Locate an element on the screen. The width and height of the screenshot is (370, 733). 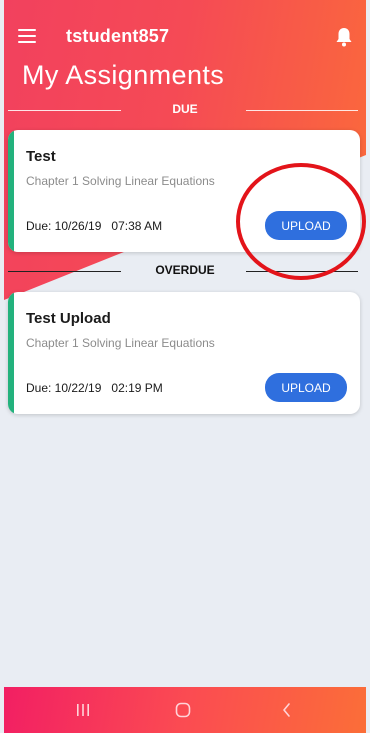
recents-icon is located at coordinates (83, 710).